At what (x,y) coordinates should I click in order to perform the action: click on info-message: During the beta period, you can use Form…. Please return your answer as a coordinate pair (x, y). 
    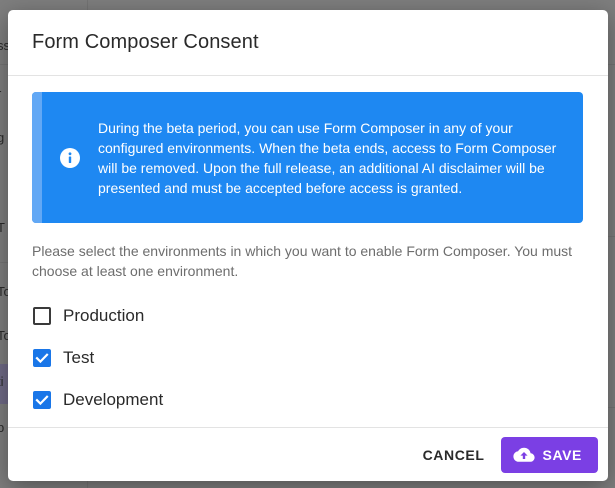
    Looking at the image, I should click on (327, 157).